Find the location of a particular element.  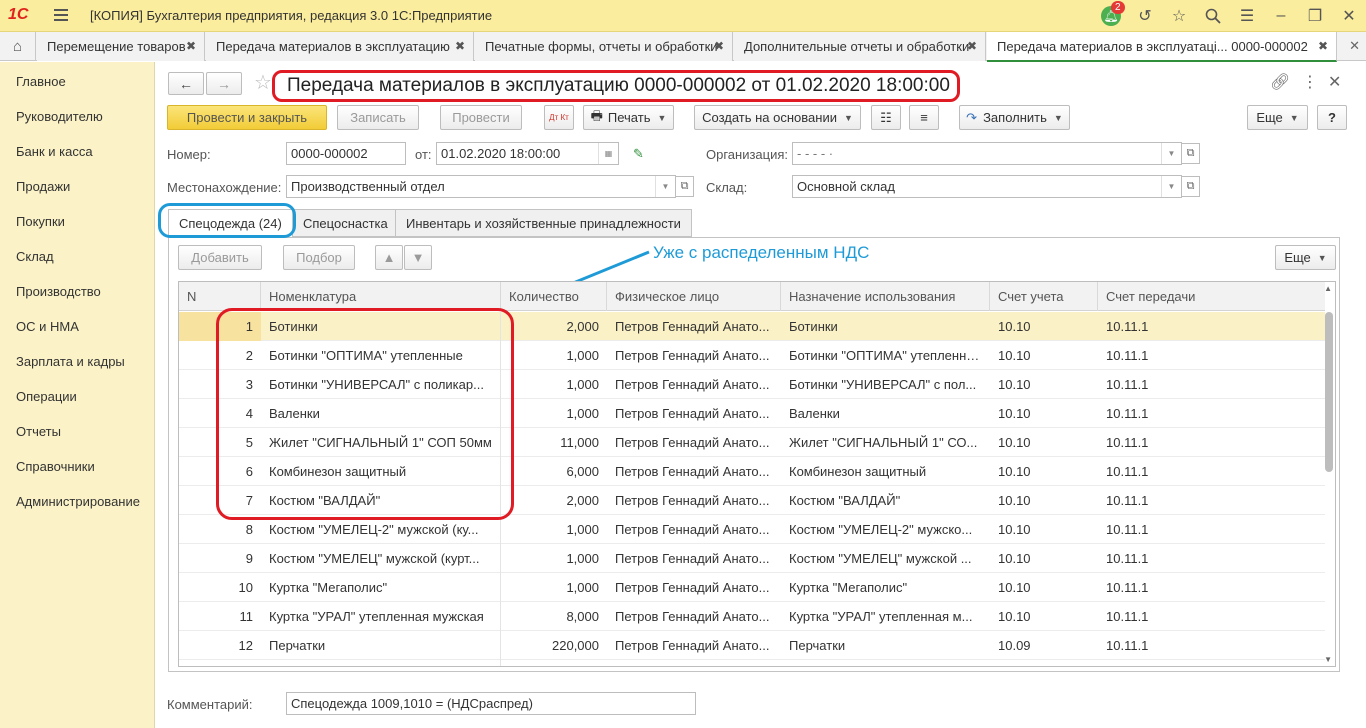

cell-purpose: Валенки is located at coordinates (885, 413).